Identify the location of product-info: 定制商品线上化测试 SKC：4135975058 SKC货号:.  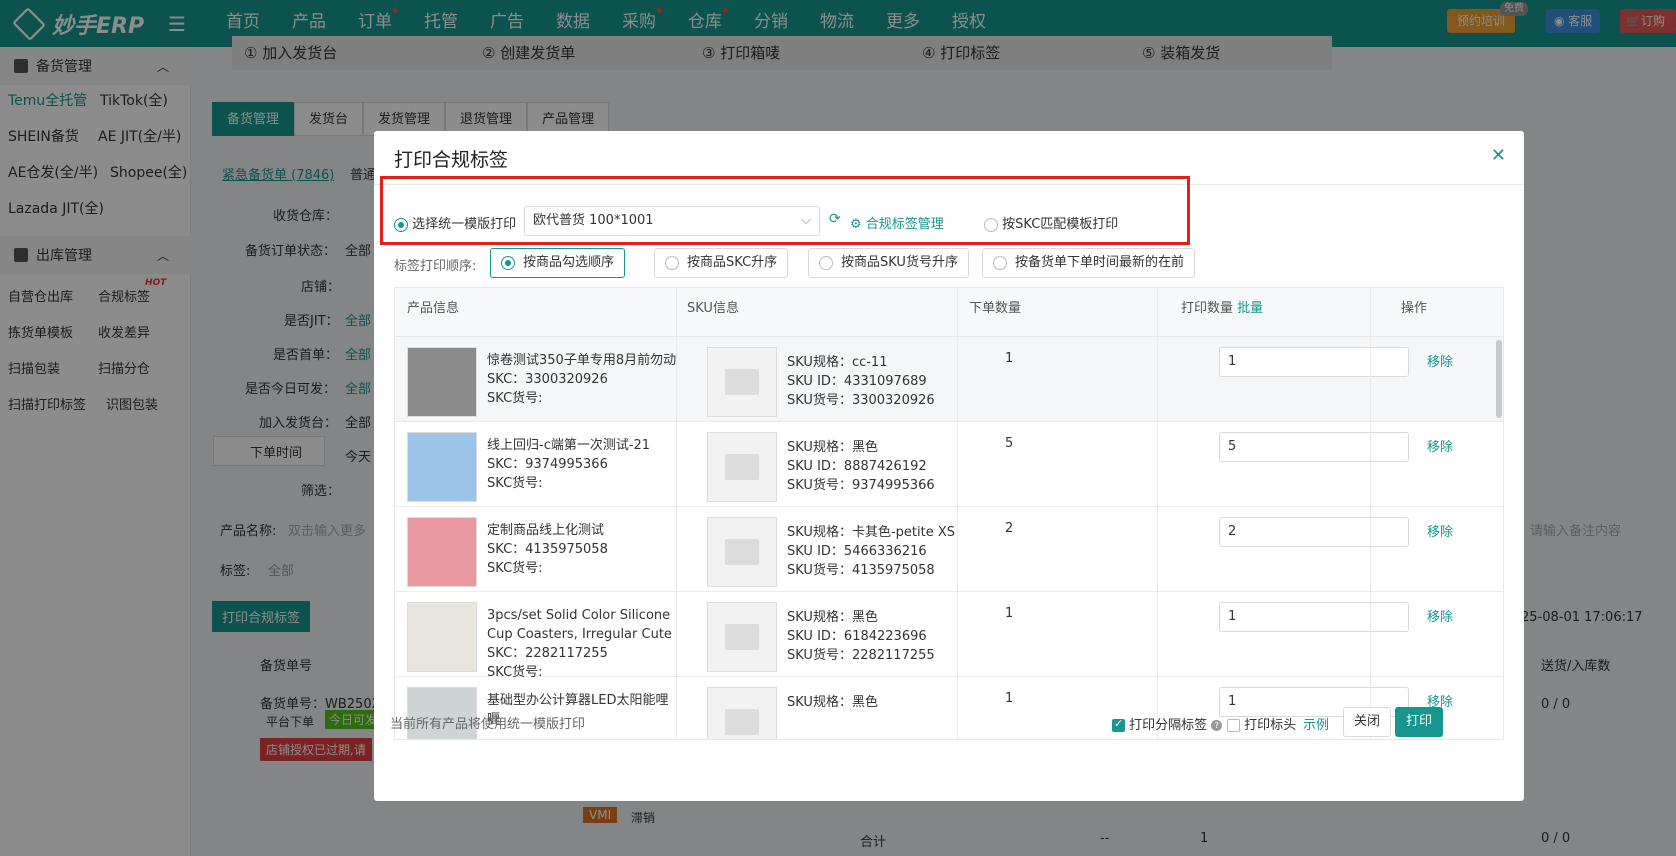
(582, 549).